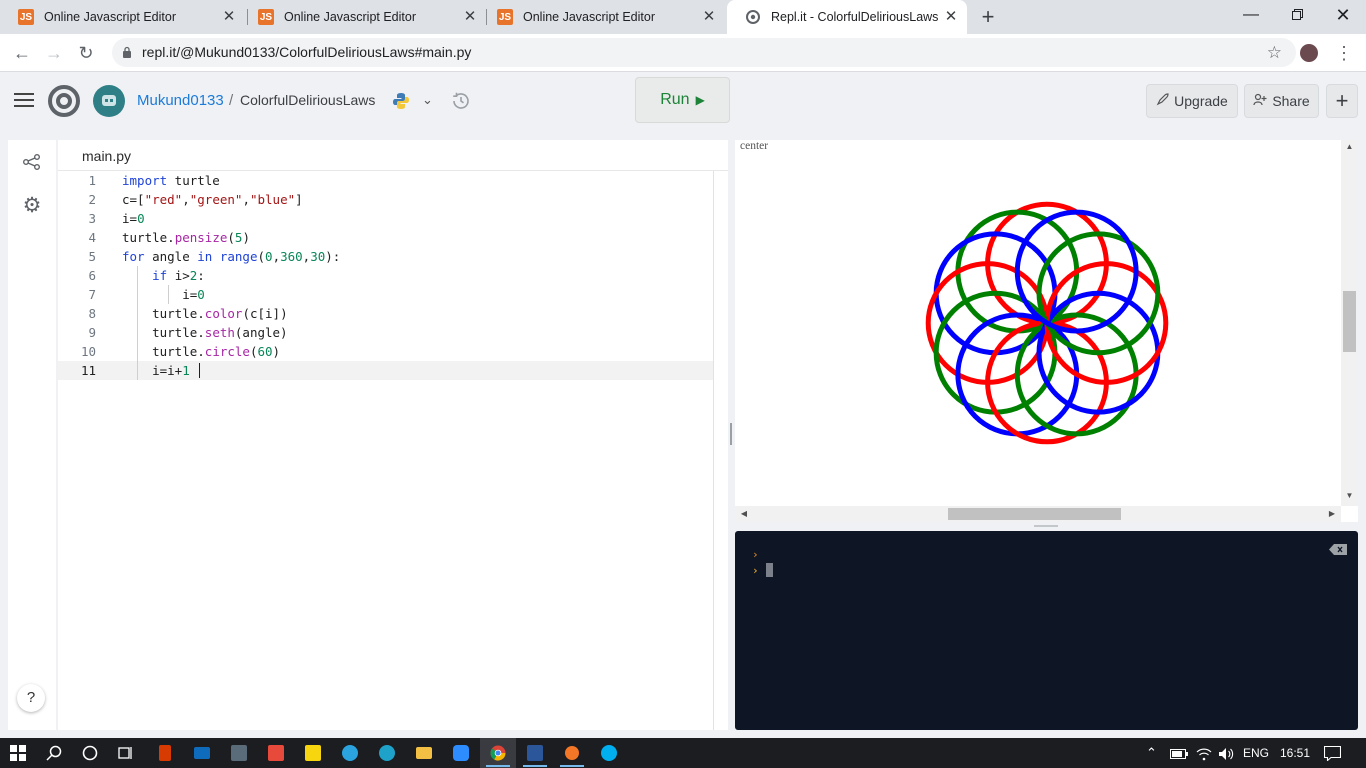 This screenshot has height=768, width=1366. I want to click on minimize-button: —, so click(1251, 15).